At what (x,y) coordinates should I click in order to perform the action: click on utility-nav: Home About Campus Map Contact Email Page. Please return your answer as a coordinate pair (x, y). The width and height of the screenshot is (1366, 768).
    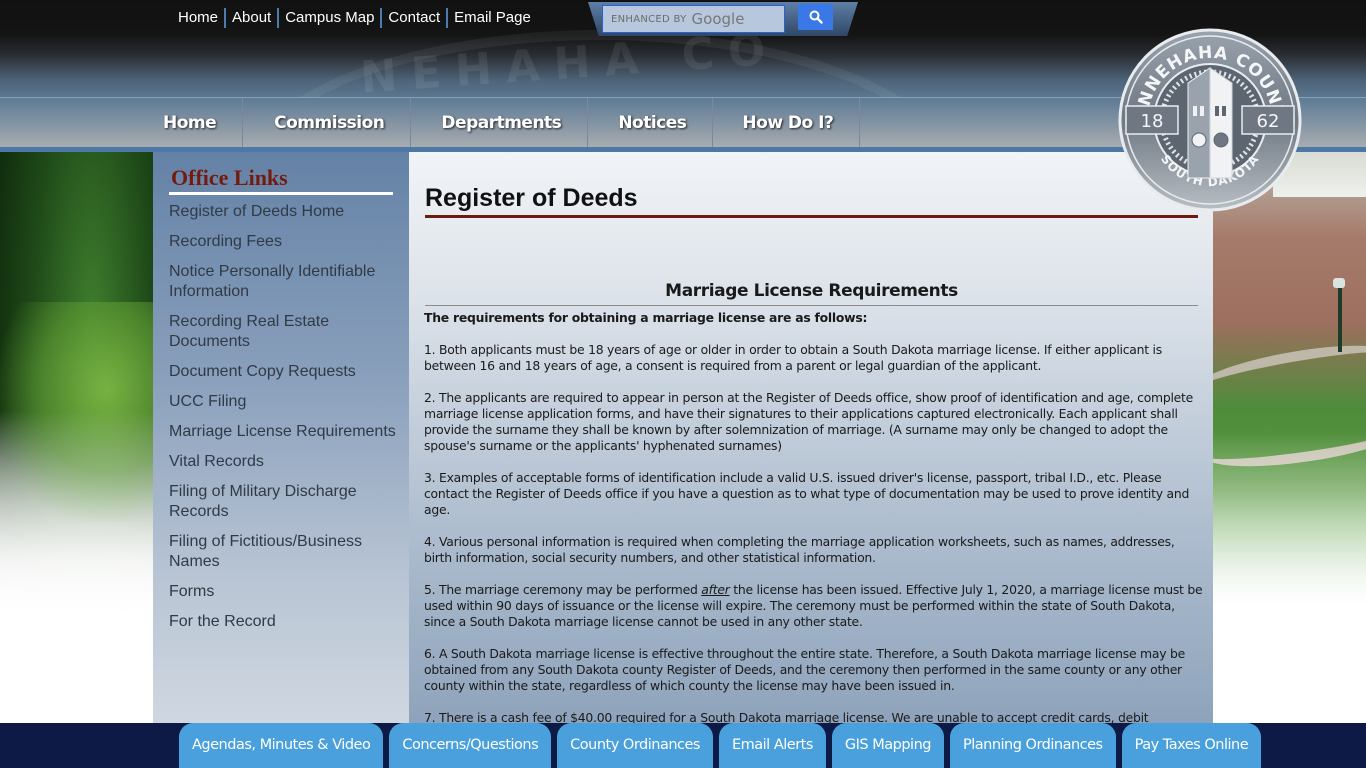
    Looking at the image, I should click on (354, 18).